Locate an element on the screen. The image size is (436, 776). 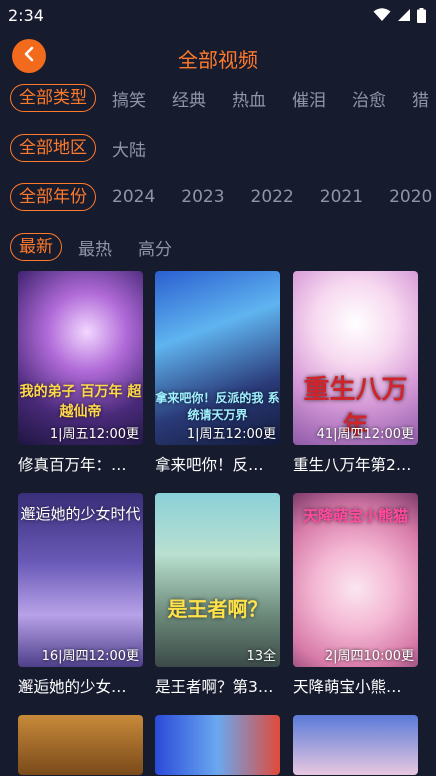
chip-year-option: 2022 is located at coordinates (272, 197).